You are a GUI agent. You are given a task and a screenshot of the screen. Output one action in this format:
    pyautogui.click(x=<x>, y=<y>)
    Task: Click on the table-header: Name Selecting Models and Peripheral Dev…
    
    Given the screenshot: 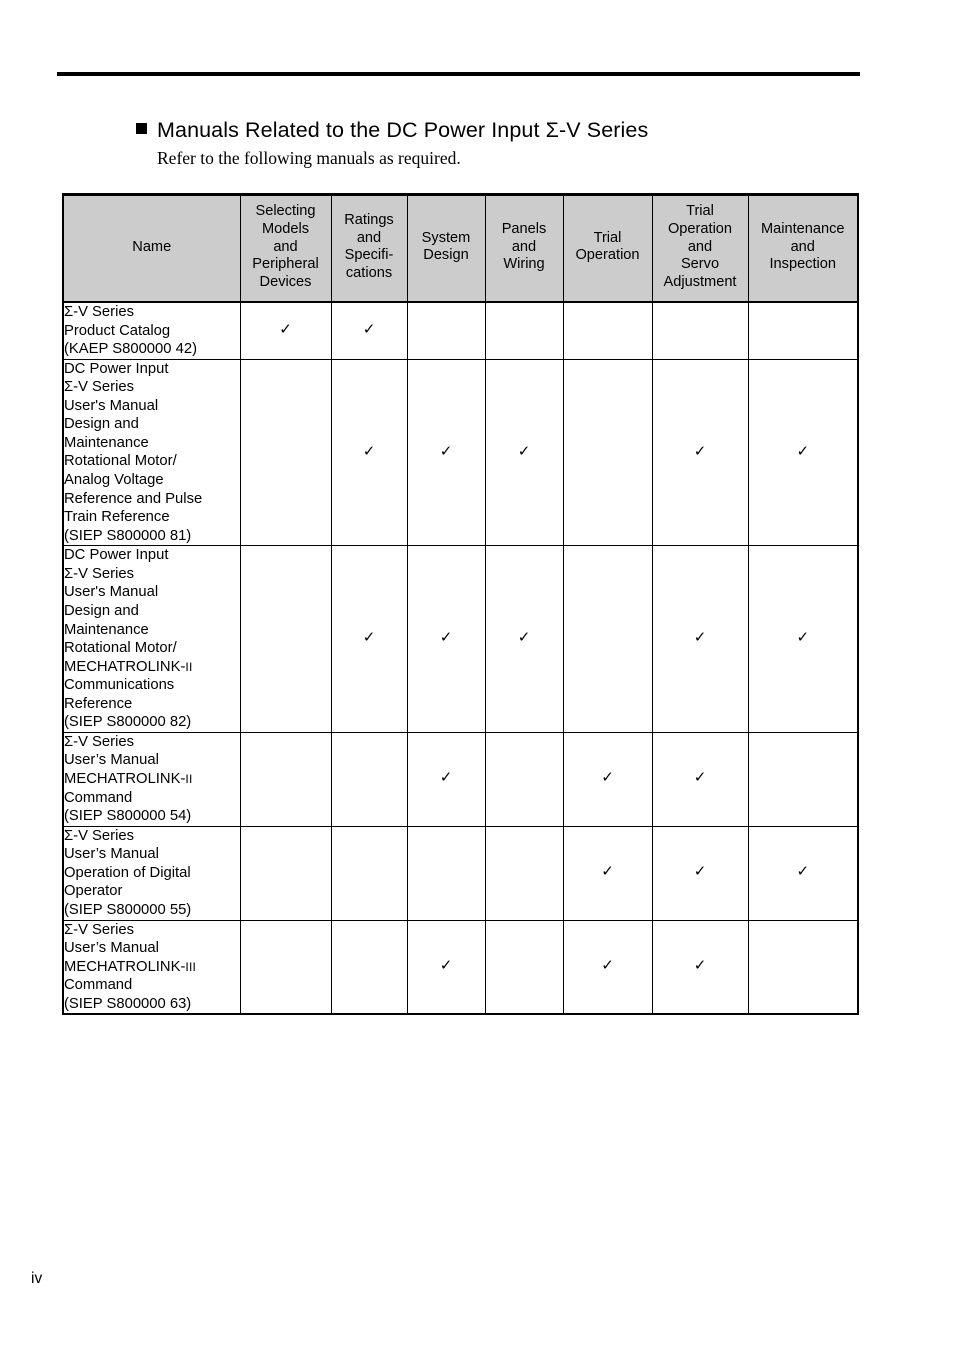 What is the action you would take?
    pyautogui.click(x=460, y=248)
    